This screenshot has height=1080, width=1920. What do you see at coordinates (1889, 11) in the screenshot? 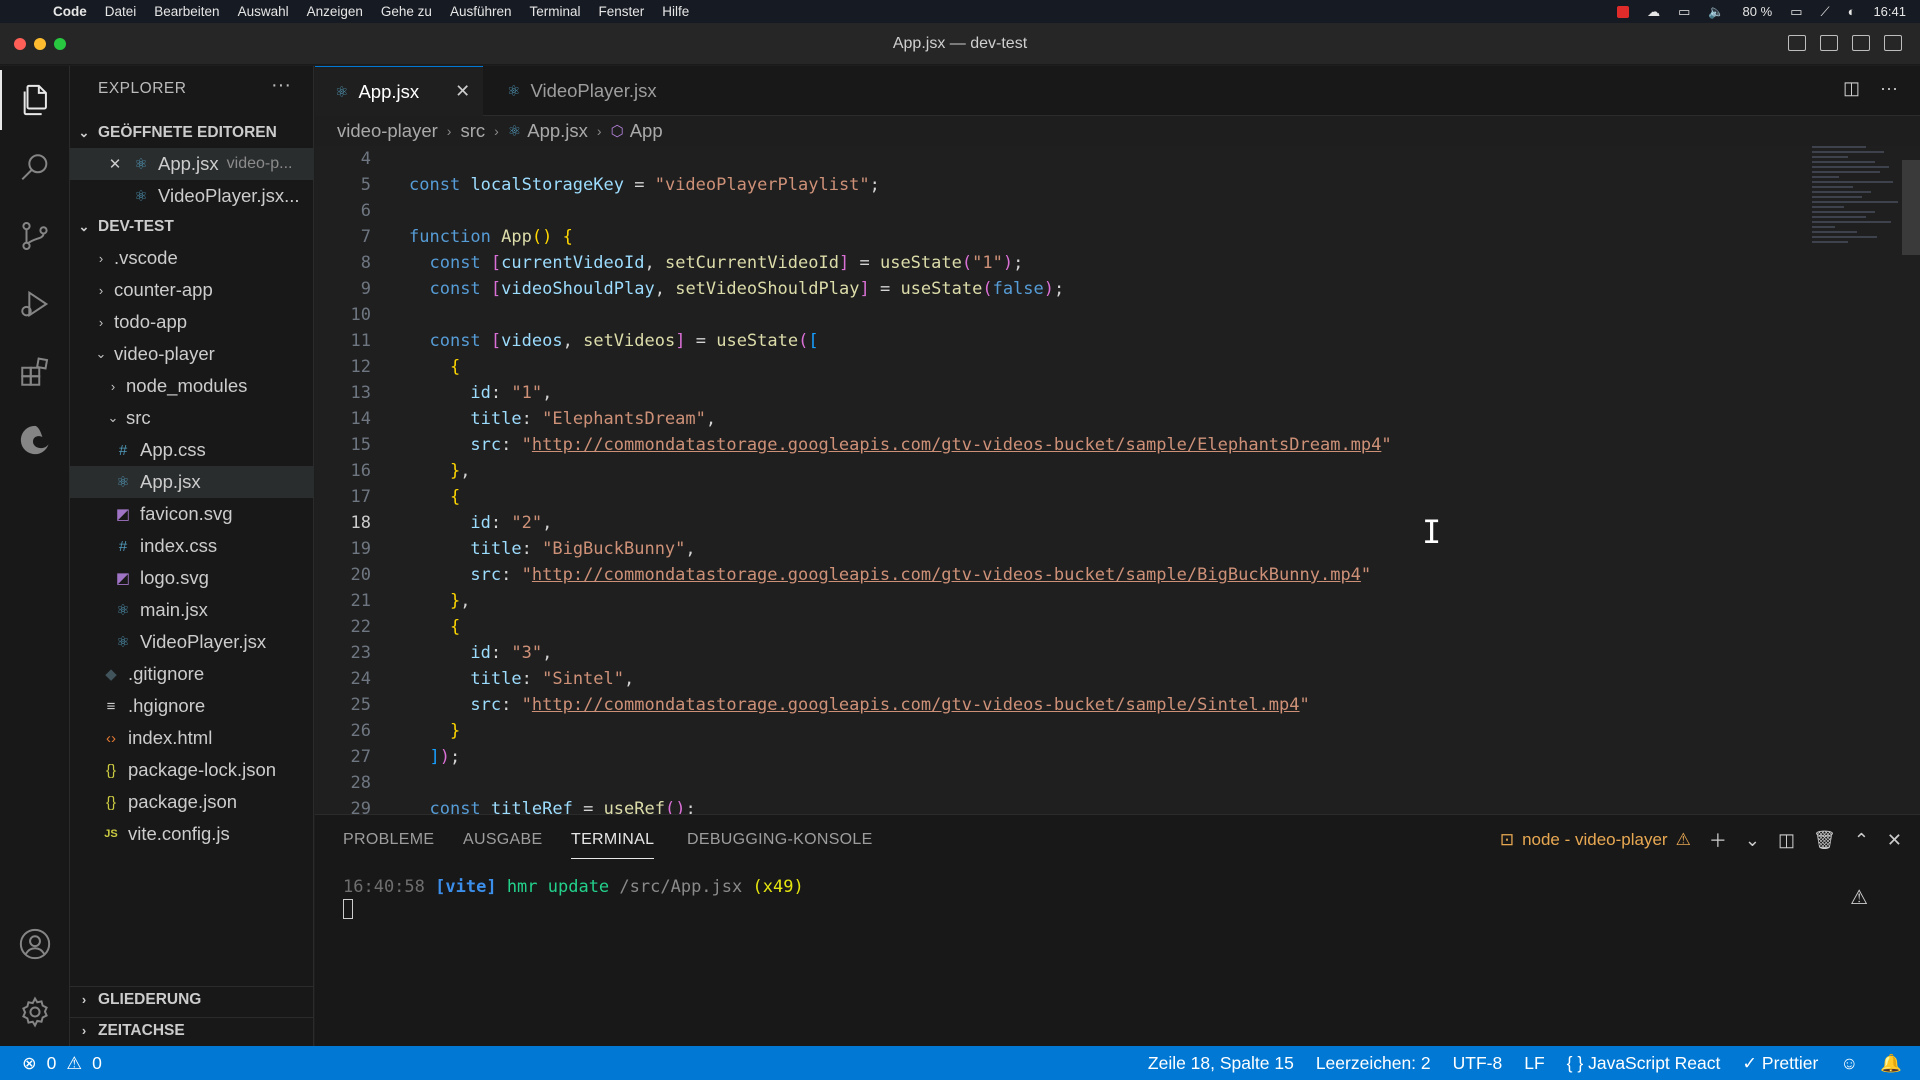
I see `clock: 16:41` at bounding box center [1889, 11].